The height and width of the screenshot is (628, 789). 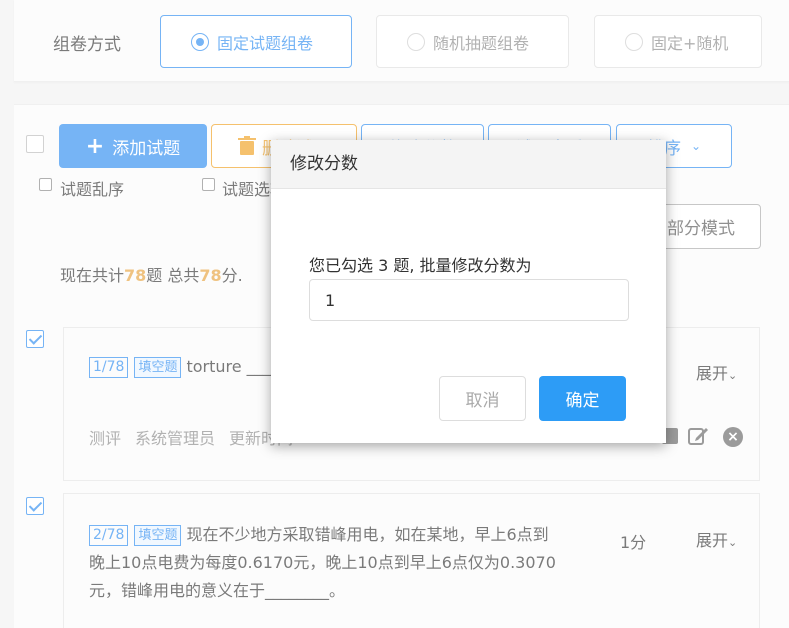 I want to click on confirm-label: 确定, so click(x=582, y=401).